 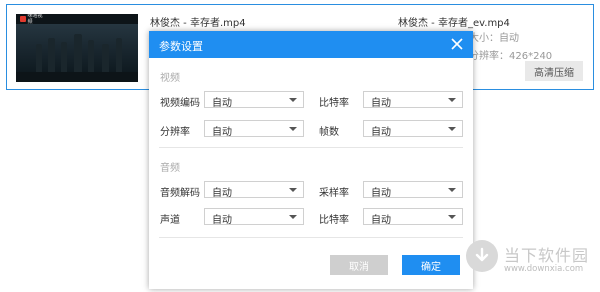 I want to click on dialog-title: 参数设置, so click(x=181, y=46).